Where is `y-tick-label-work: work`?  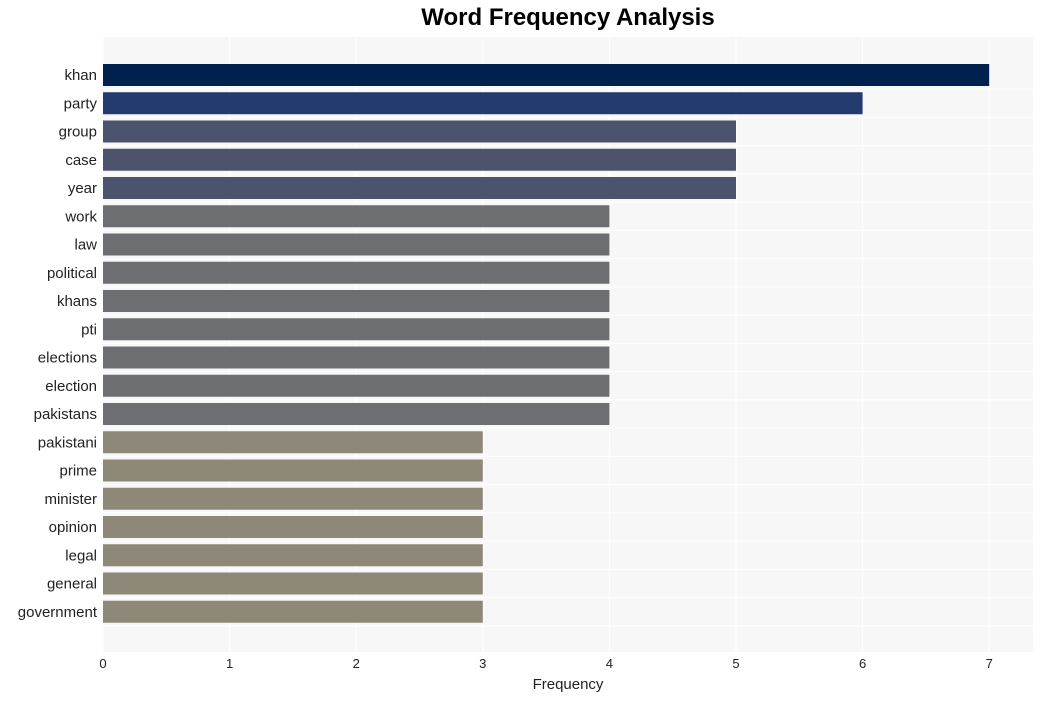 y-tick-label-work: work is located at coordinates (80, 216).